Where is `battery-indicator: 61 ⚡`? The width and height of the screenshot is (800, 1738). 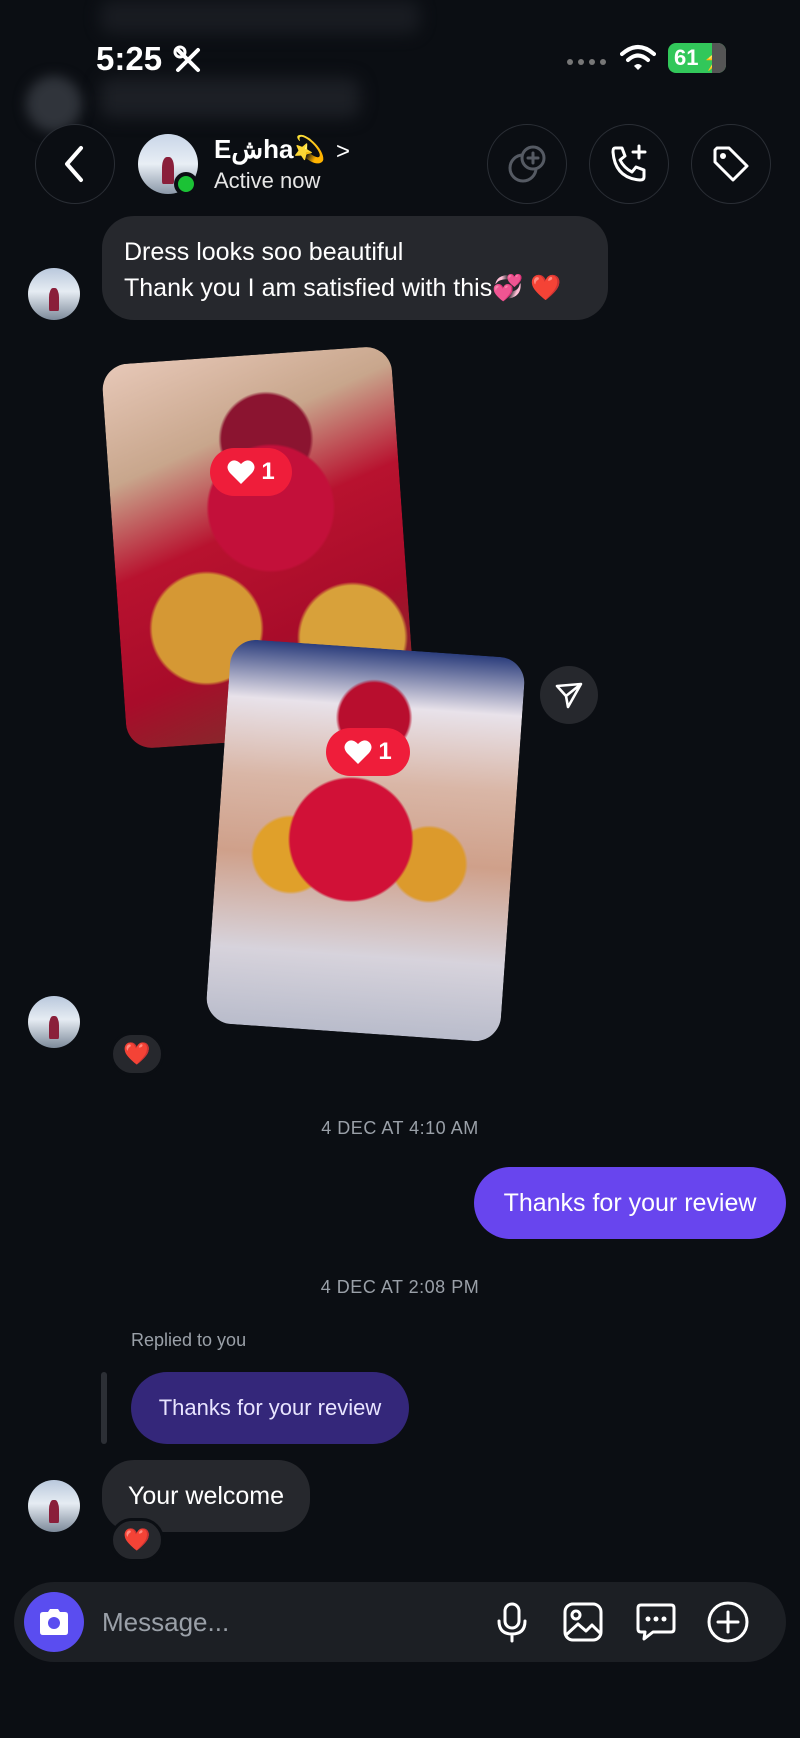
battery-indicator: 61 ⚡ is located at coordinates (698, 58).